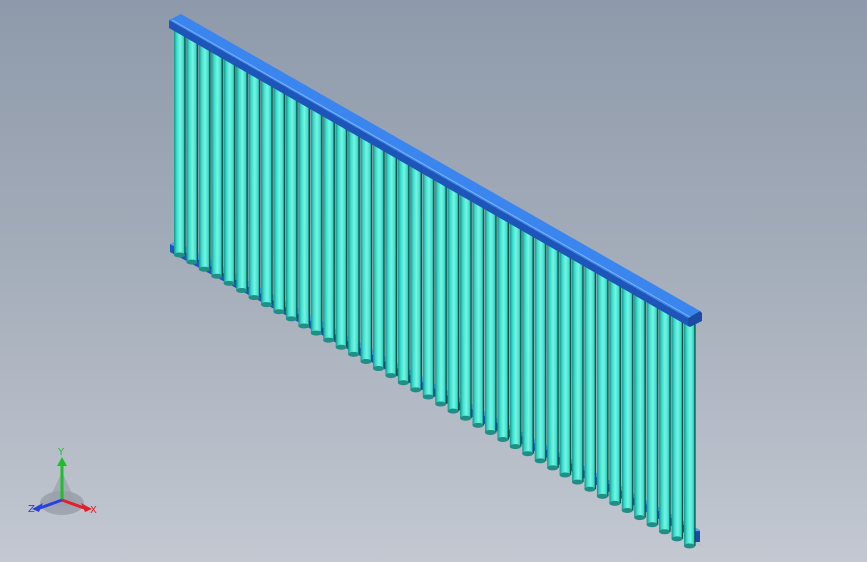 This screenshot has height=562, width=867. Describe the element at coordinates (65, 484) in the screenshot. I see `view-orientation-triad: Y X Z` at that location.